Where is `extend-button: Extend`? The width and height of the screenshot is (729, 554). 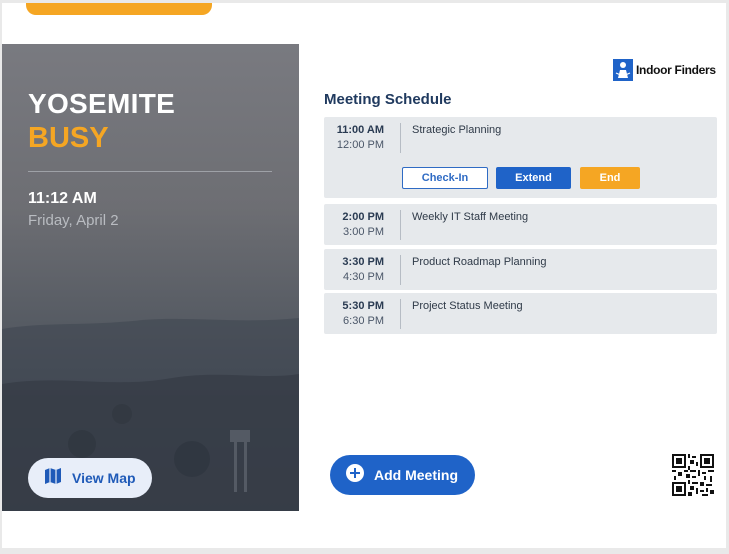
extend-button: Extend is located at coordinates (533, 178).